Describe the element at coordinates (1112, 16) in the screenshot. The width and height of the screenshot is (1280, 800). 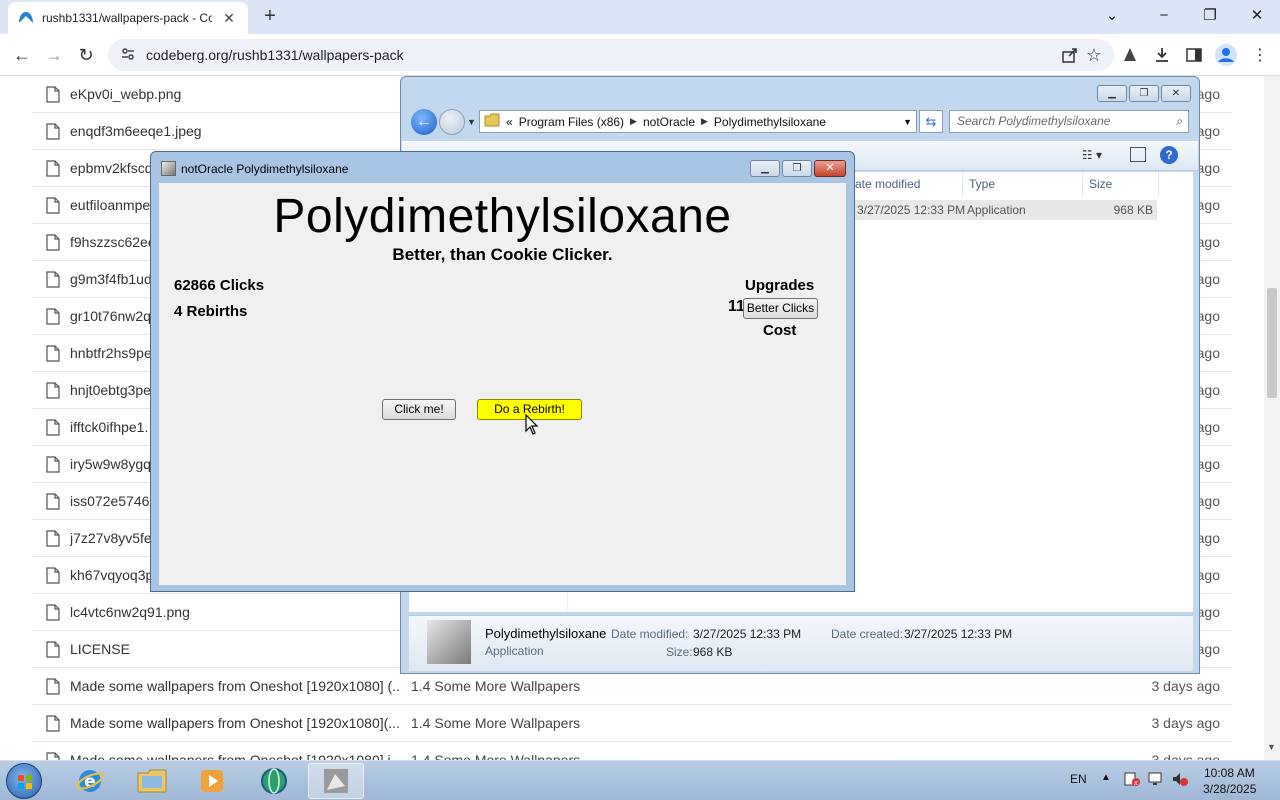
I see `tab-search-button: ⌄` at that location.